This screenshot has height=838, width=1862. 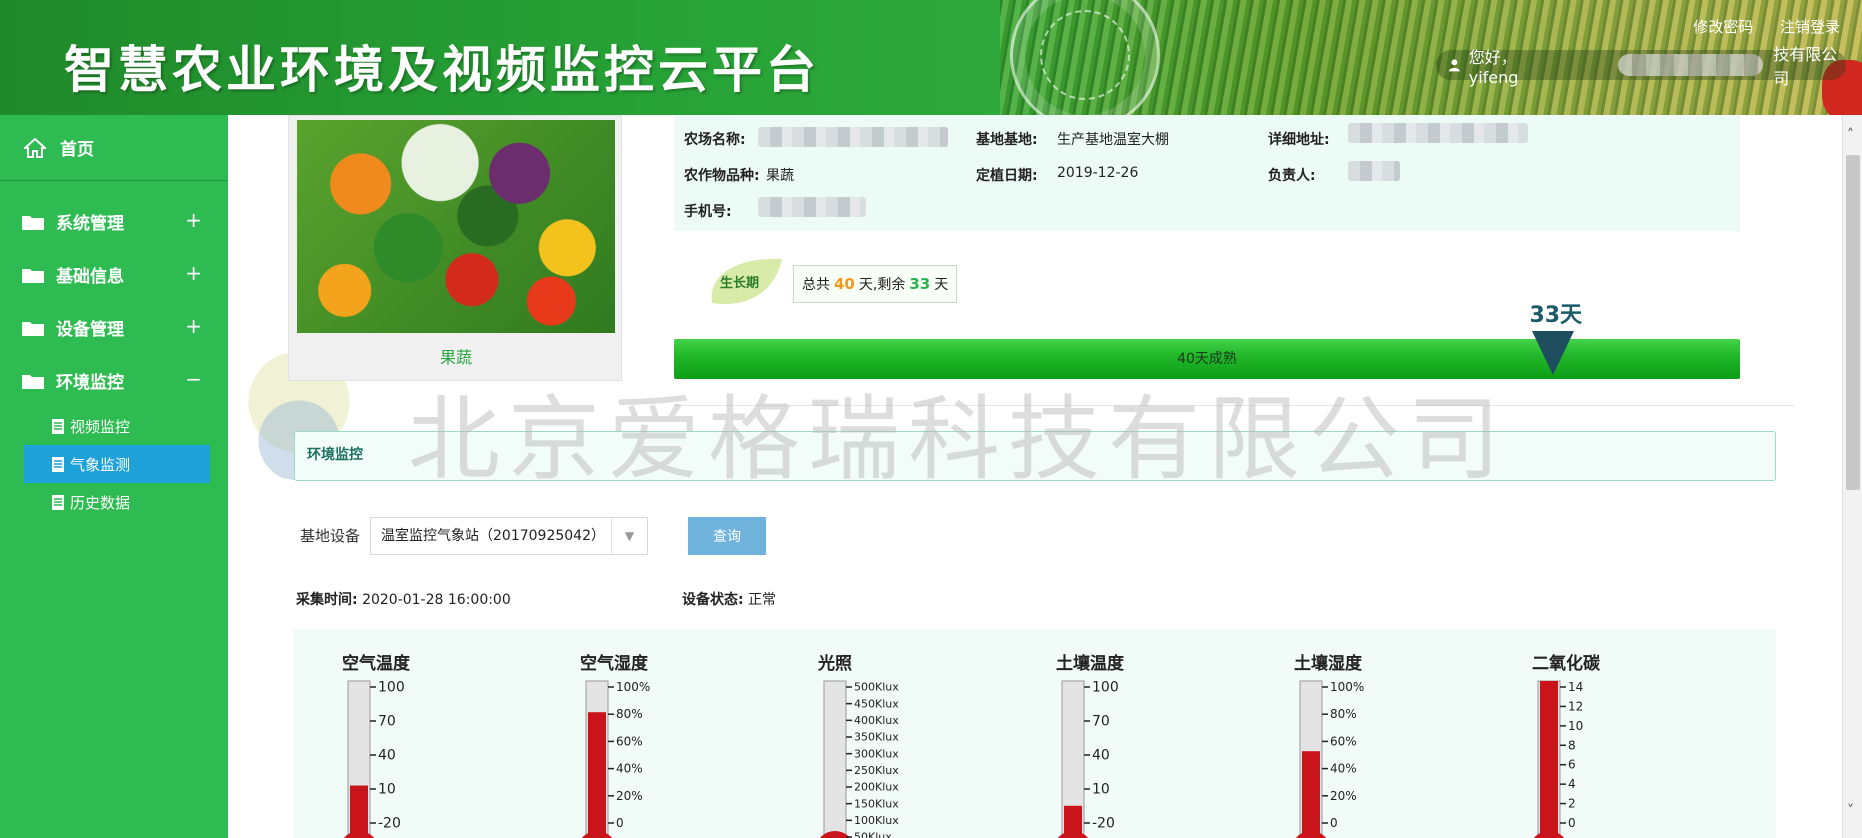 What do you see at coordinates (1454, 65) in the screenshot?
I see `user-icon` at bounding box center [1454, 65].